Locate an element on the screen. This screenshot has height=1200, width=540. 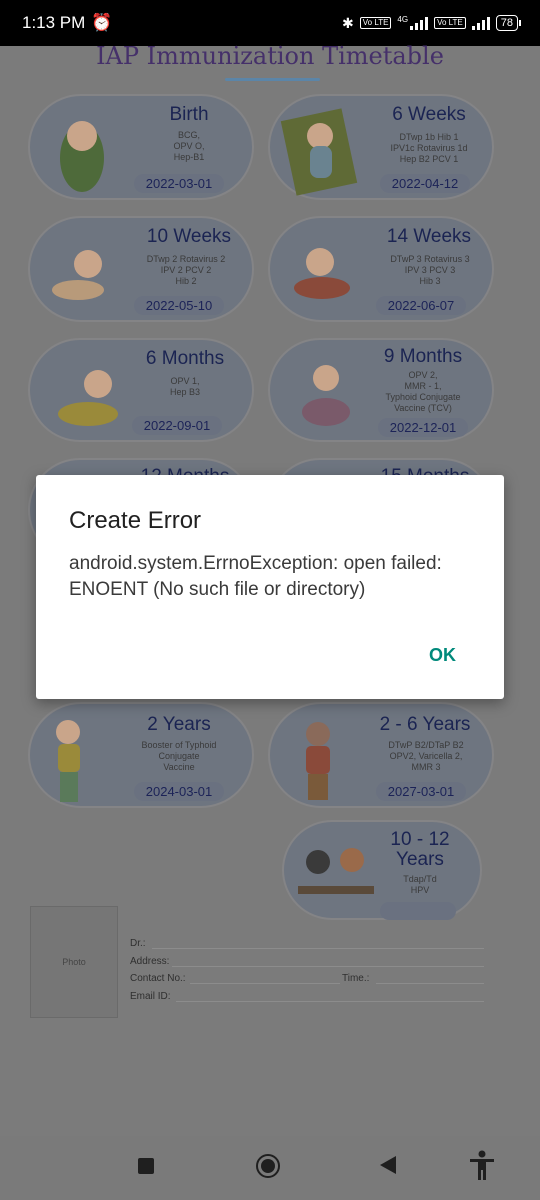
card-heading: 9 Months is located at coordinates (423, 356).